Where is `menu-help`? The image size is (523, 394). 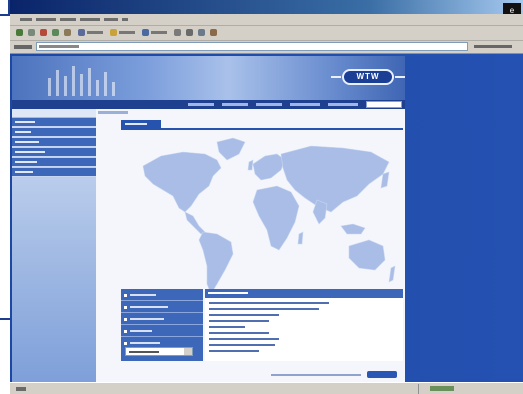 menu-help is located at coordinates (125, 19).